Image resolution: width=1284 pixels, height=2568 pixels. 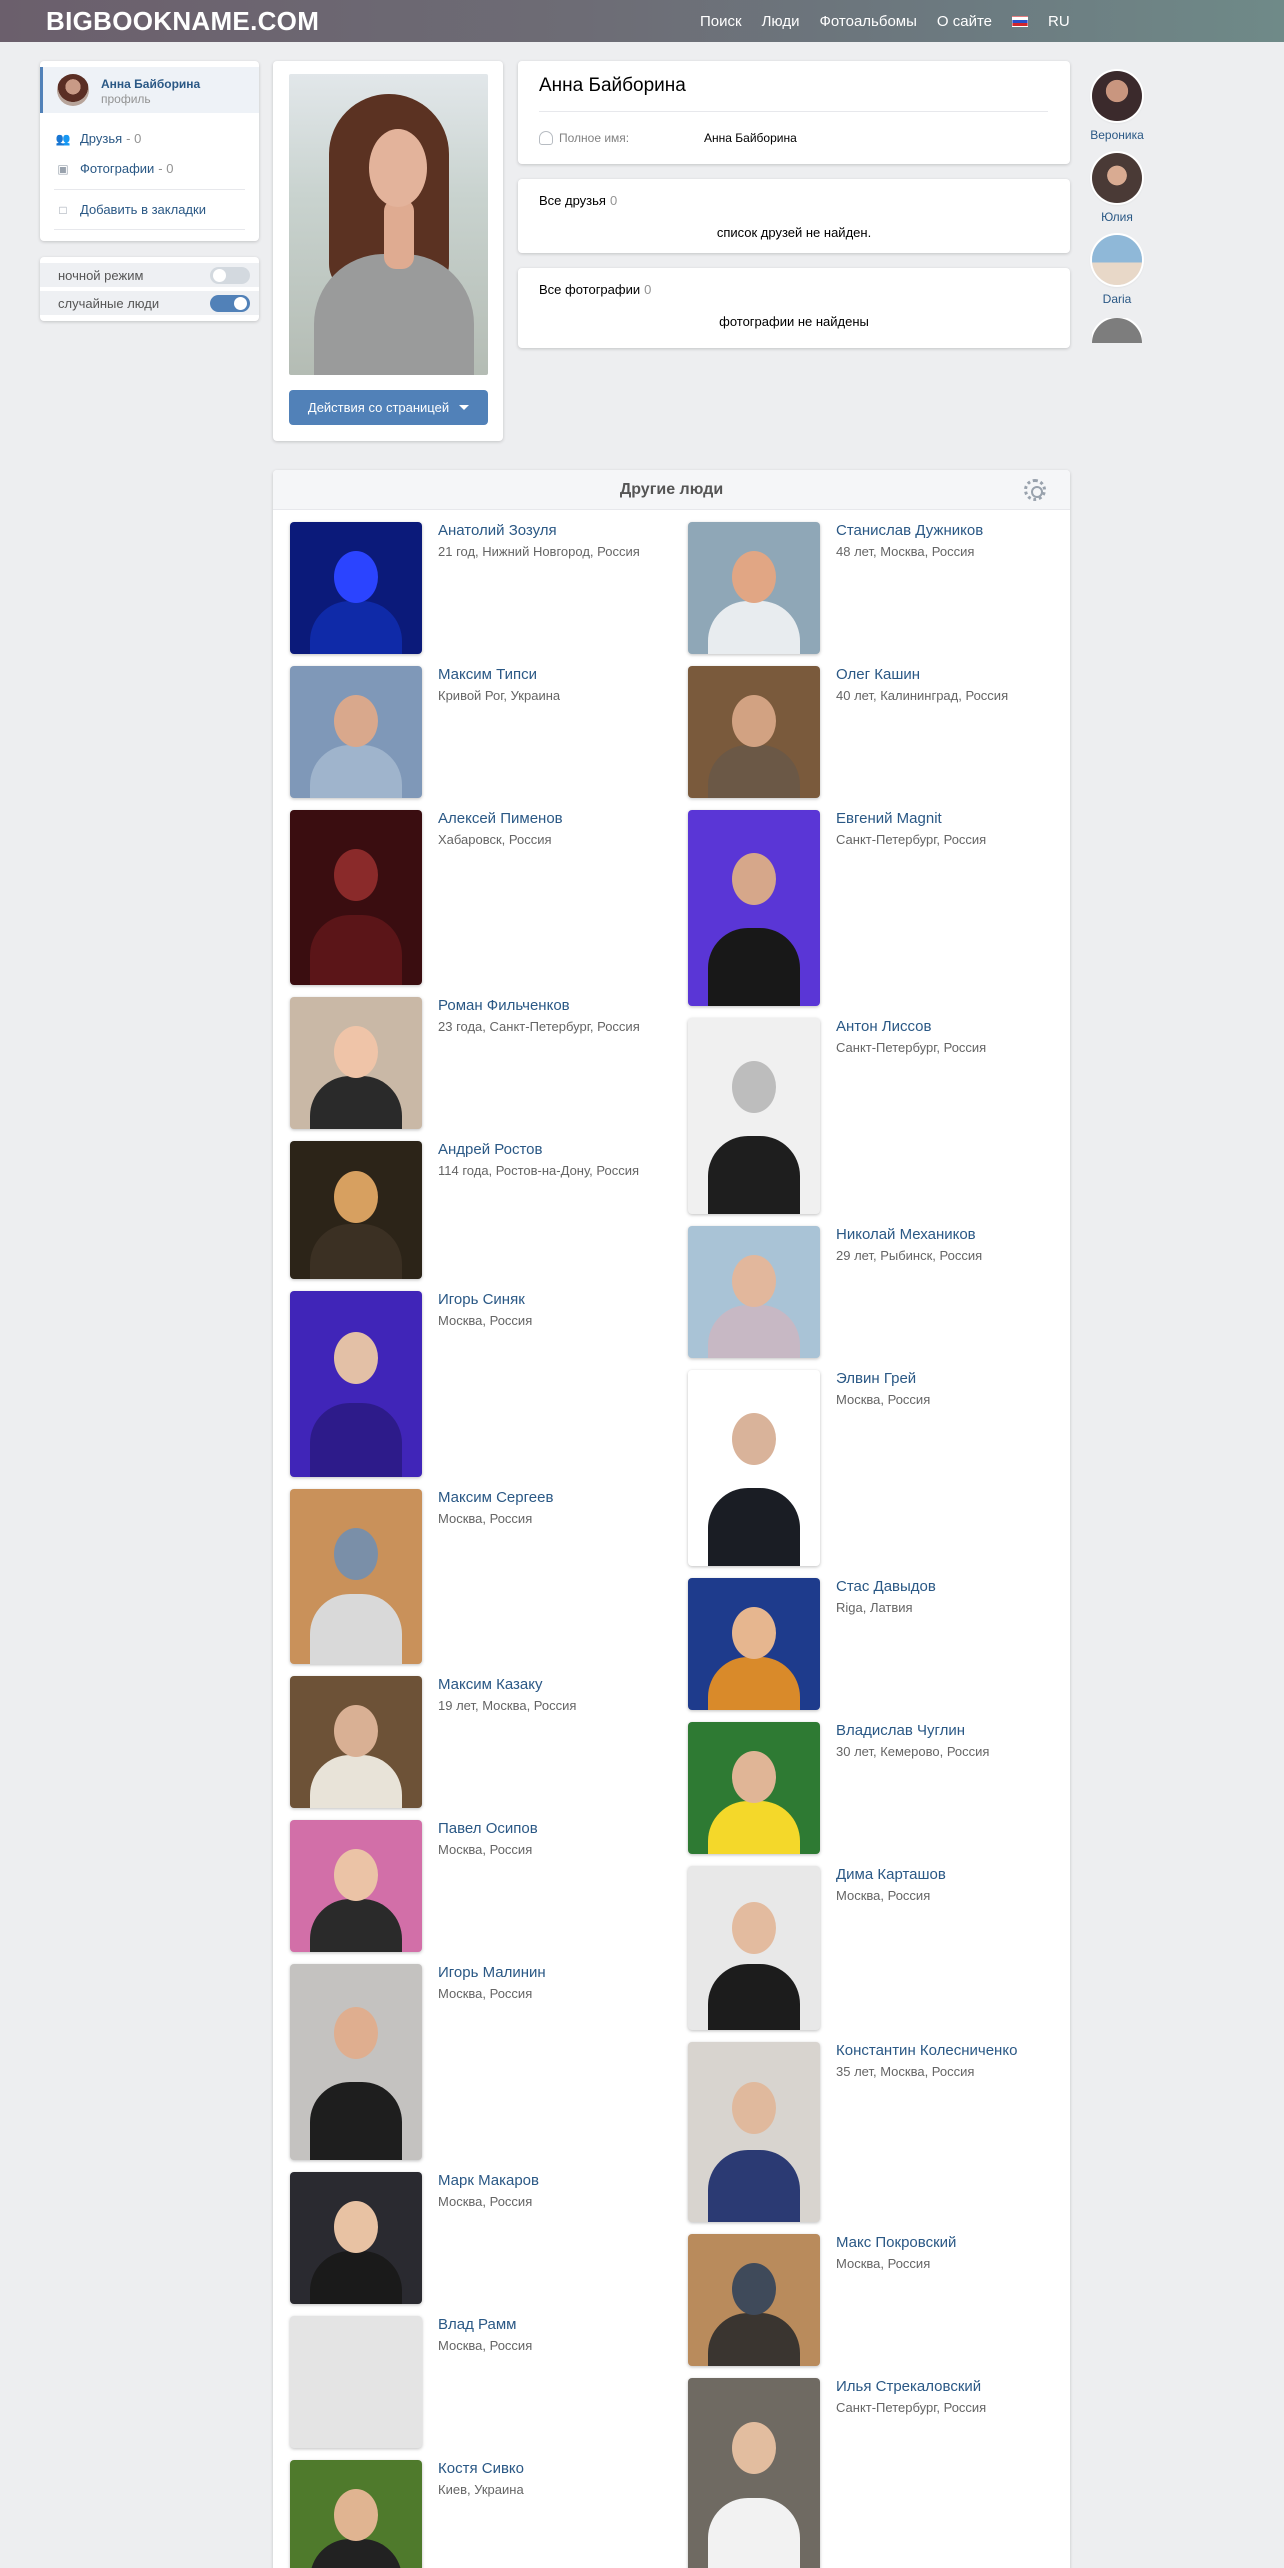 I want to click on person-card: Элвин Грей Москва, Россия, so click(x=883, y=1468).